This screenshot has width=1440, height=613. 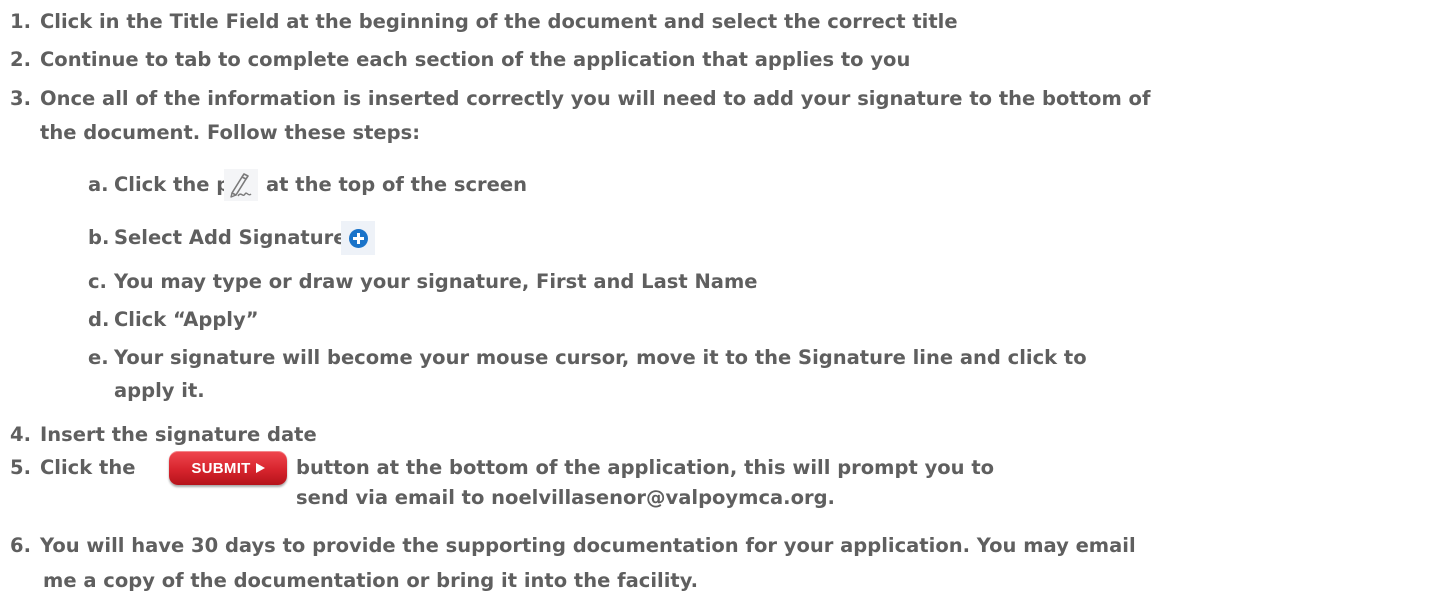 What do you see at coordinates (358, 238) in the screenshot?
I see `plus-circle-icon` at bounding box center [358, 238].